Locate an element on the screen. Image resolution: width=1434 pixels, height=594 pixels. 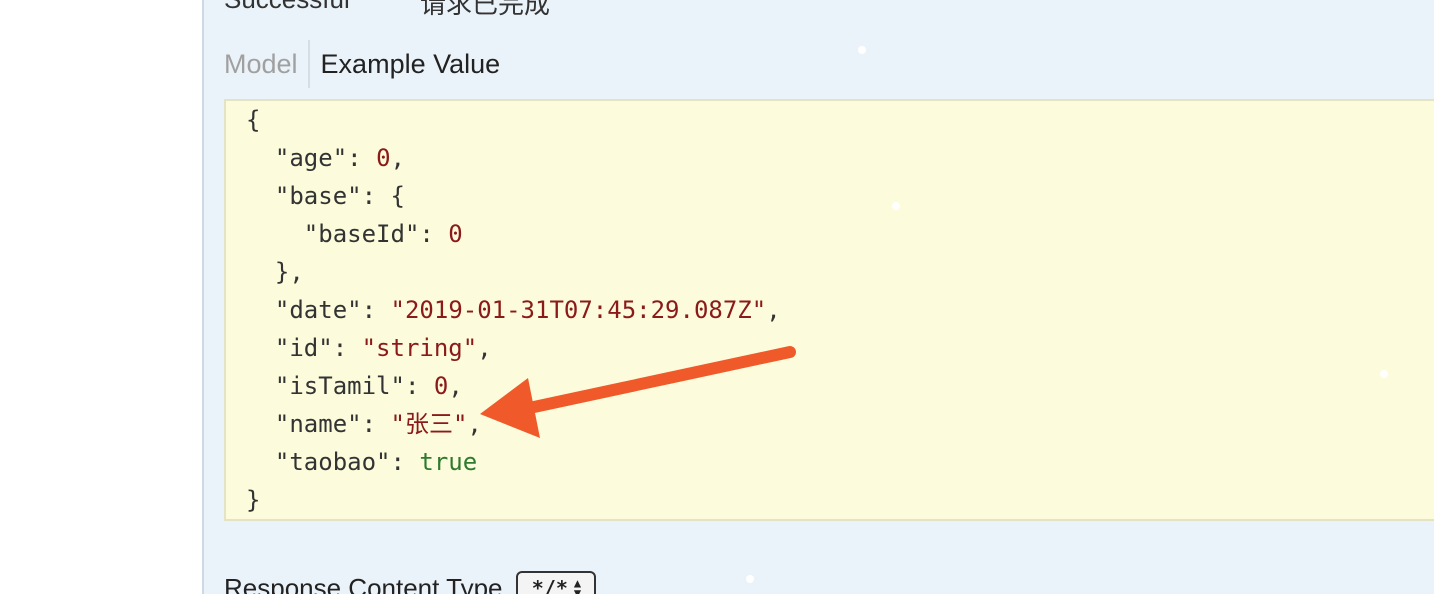
tab-example-value: Example Value is located at coordinates (405, 64).